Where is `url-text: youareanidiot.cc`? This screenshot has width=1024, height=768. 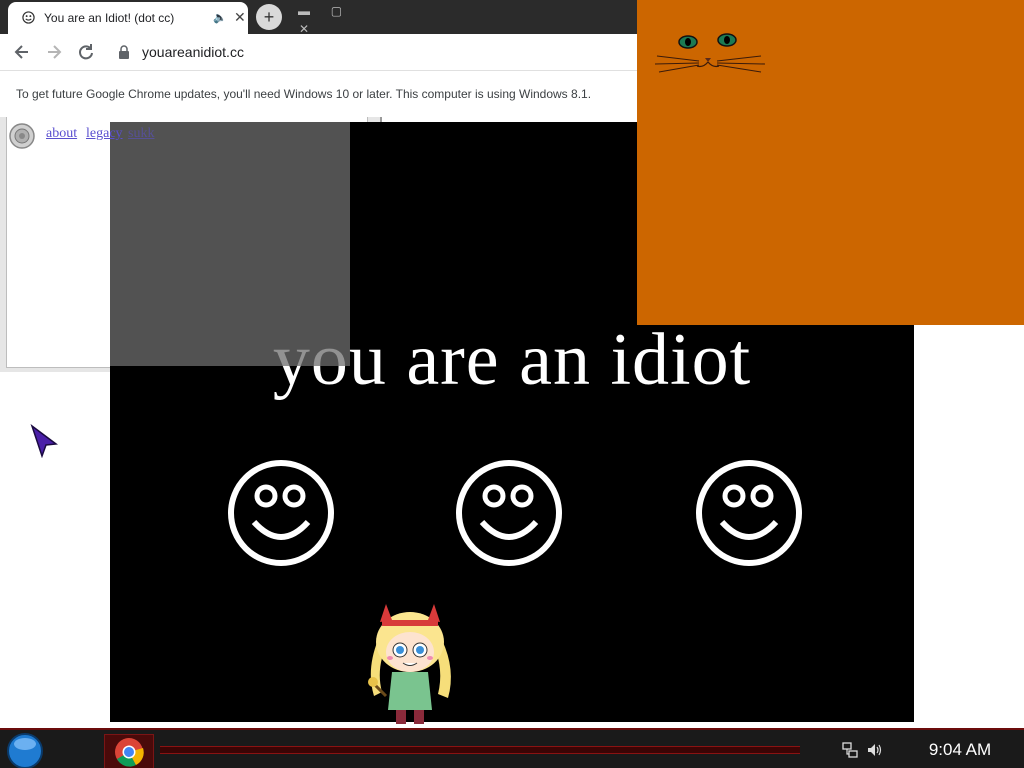
url-text: youareanidiot.cc is located at coordinates (193, 52).